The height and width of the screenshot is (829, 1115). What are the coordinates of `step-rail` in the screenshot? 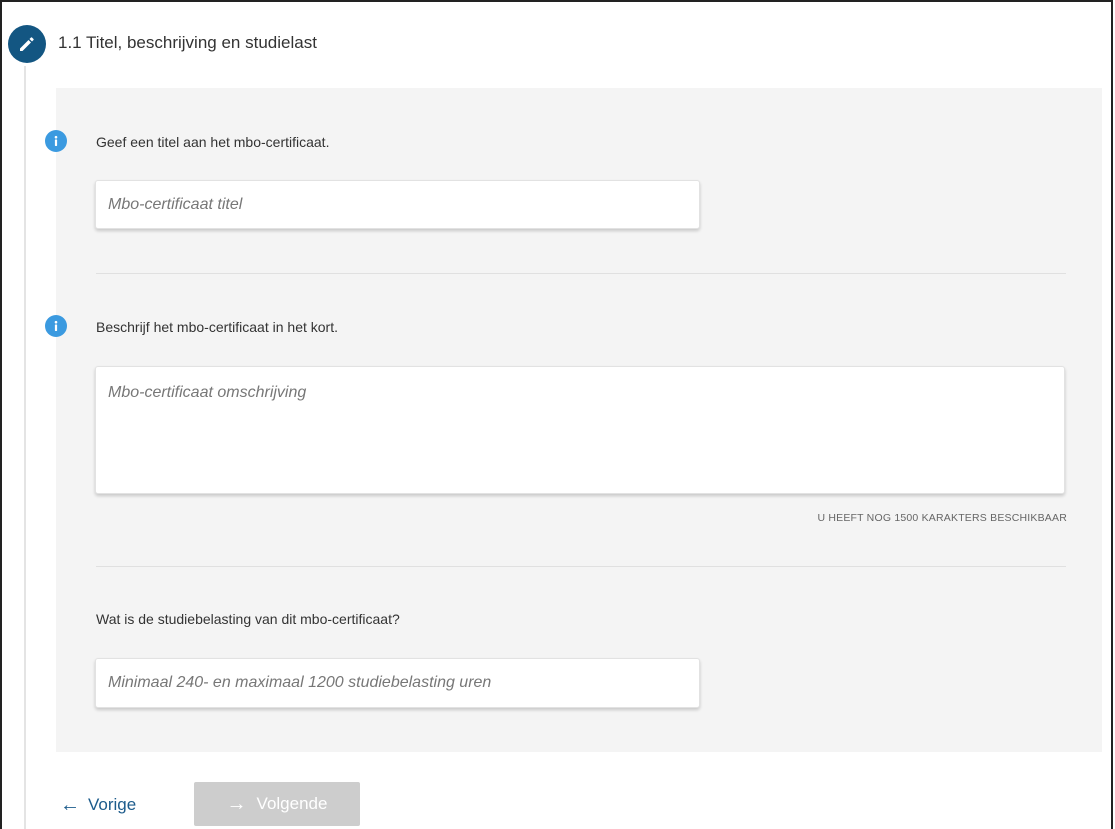 It's located at (25, 447).